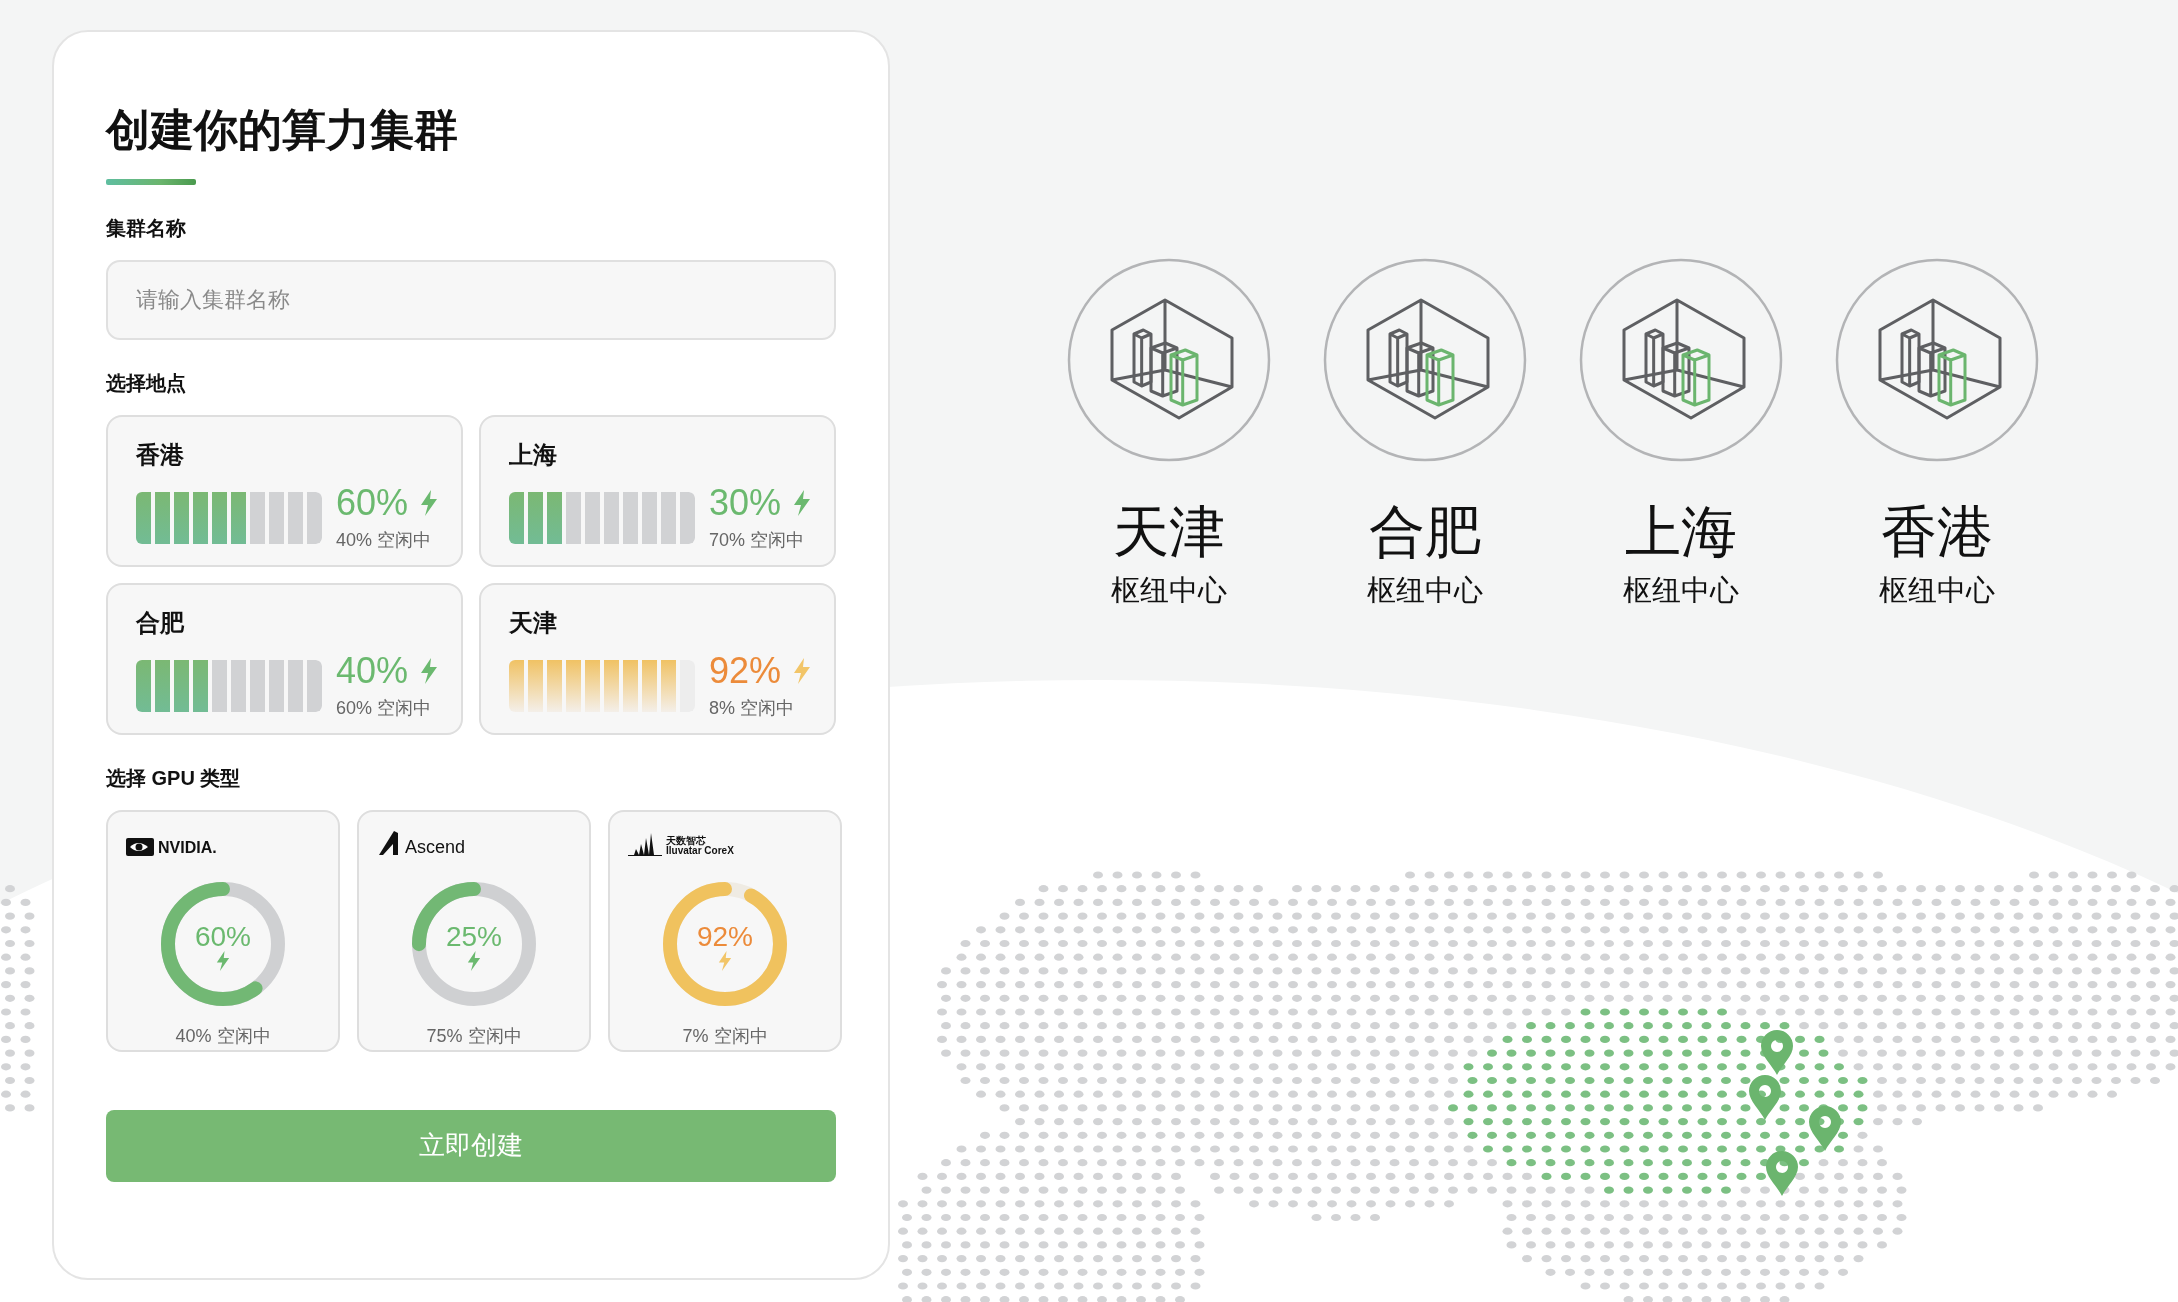 This screenshot has width=2178, height=1302. I want to click on free-capacity: 70% 空闲中, so click(757, 541).